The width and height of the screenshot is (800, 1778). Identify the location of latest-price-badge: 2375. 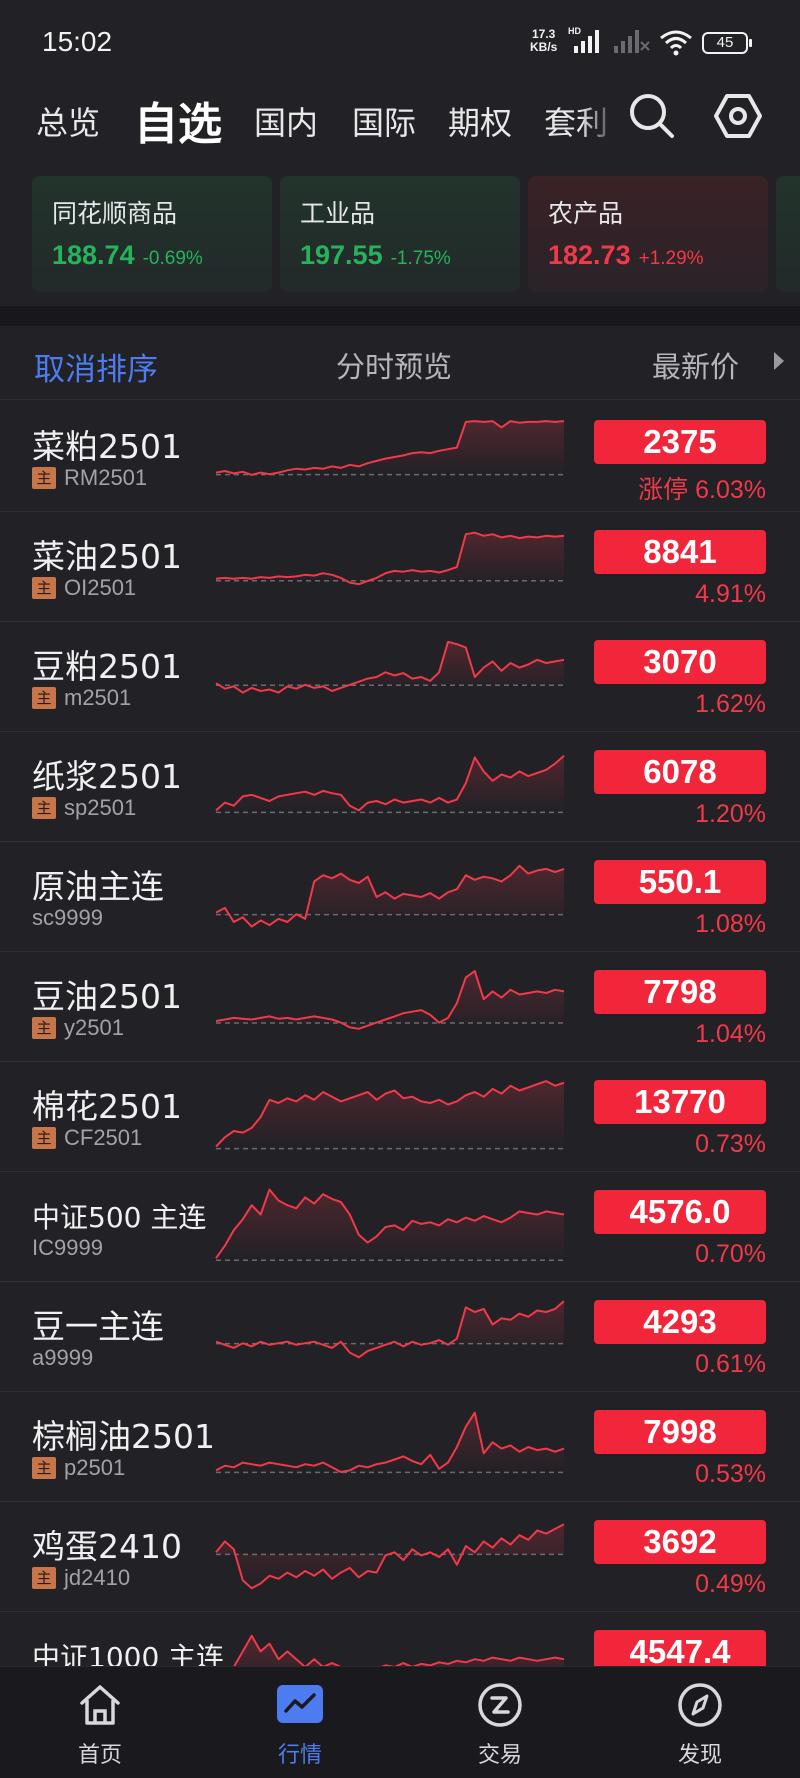
(680, 442).